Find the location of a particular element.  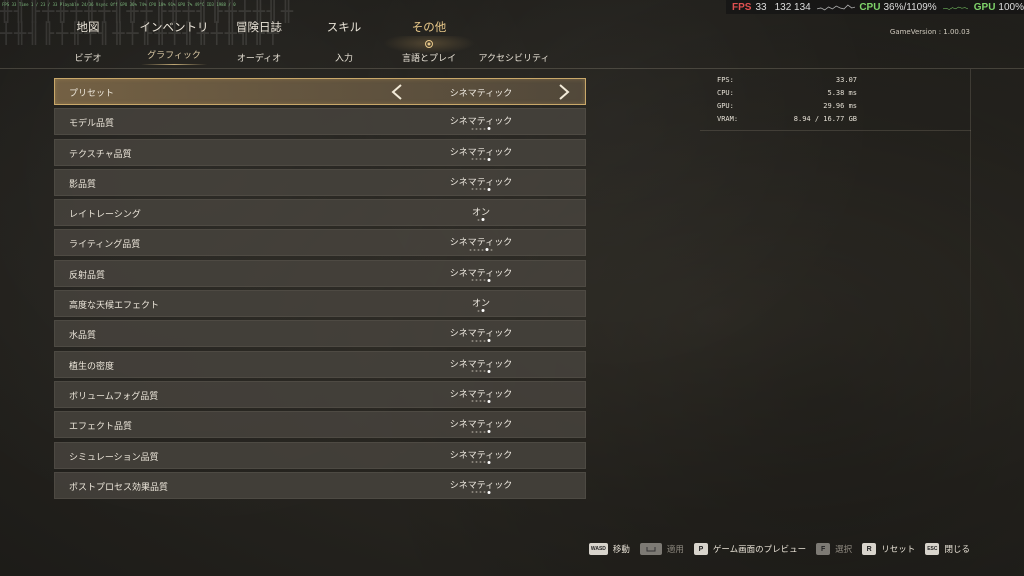

setting-label: 影品質 is located at coordinates (83, 184).